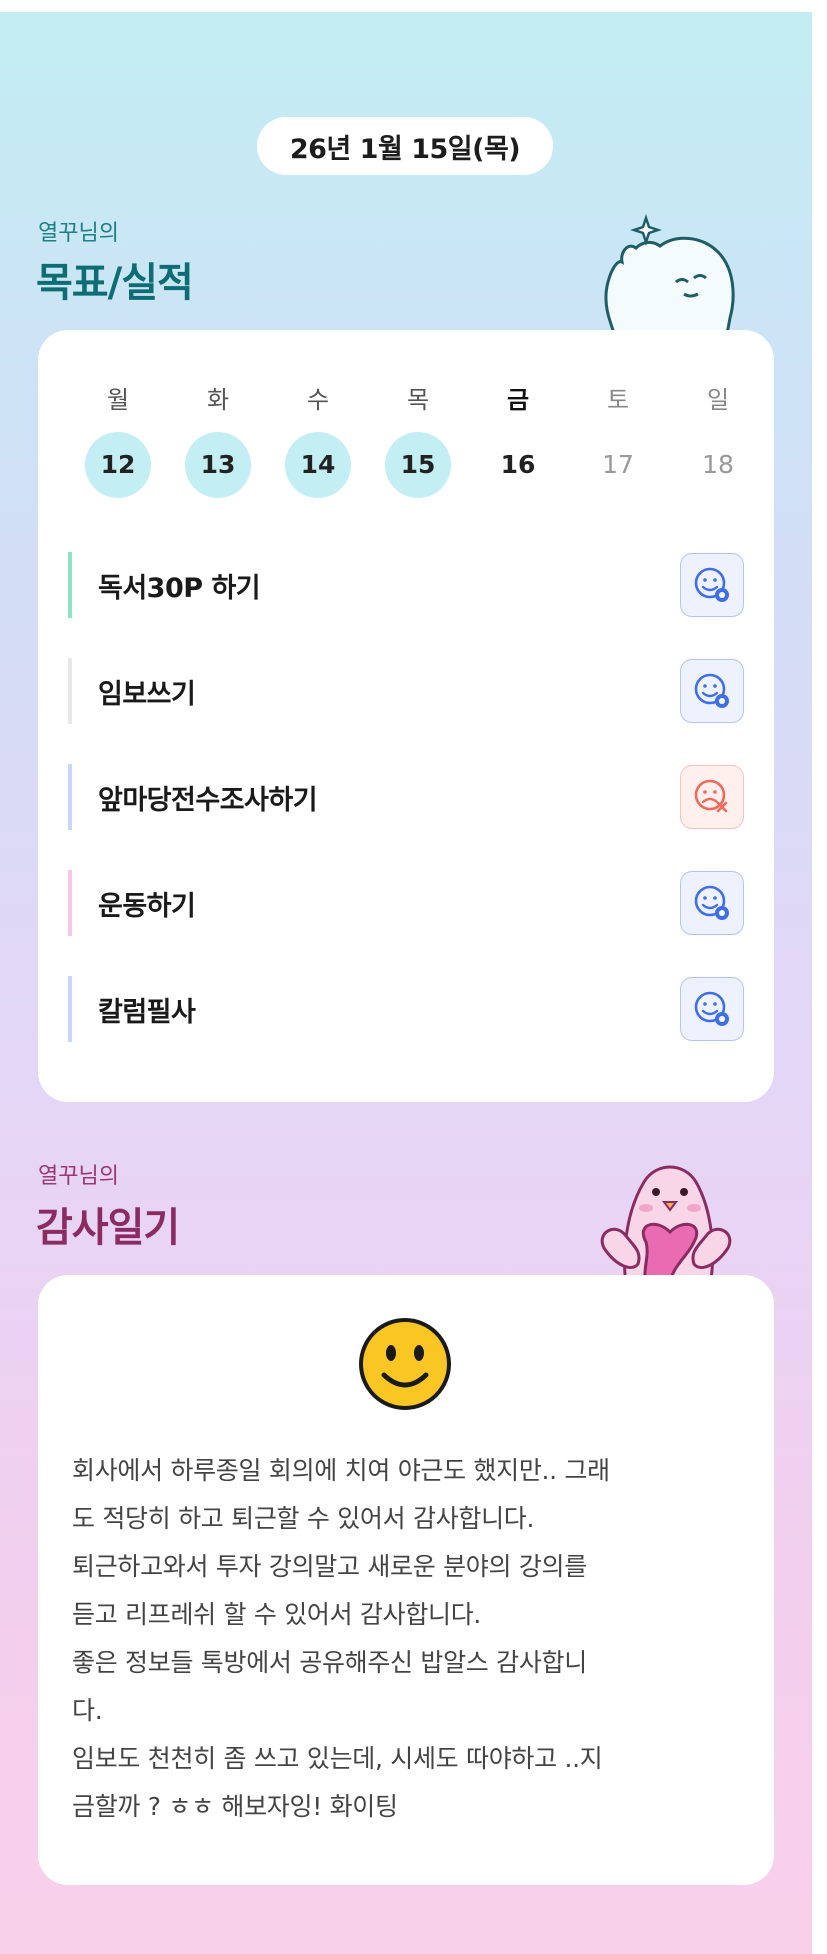 The height and width of the screenshot is (1954, 827). Describe the element at coordinates (318, 400) in the screenshot. I see `day-name-label: 수` at that location.